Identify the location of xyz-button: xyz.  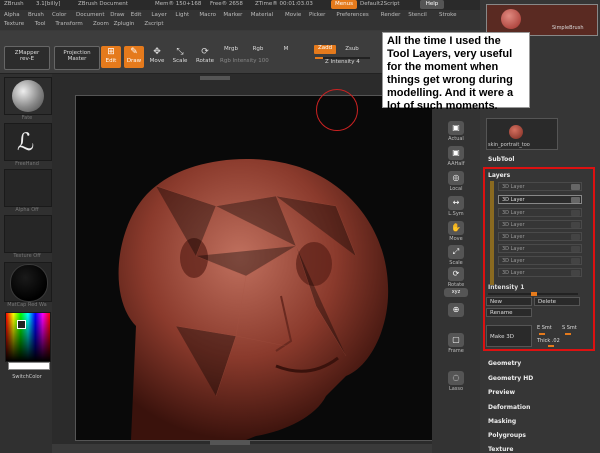
(456, 293).